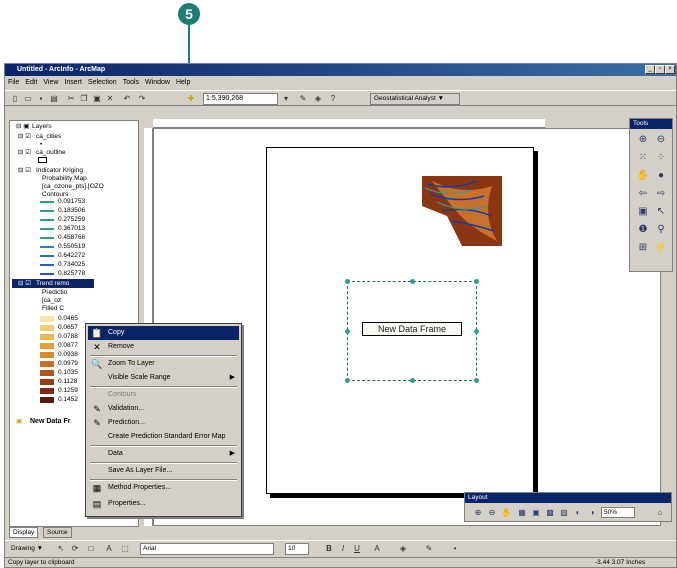  Describe the element at coordinates (207, 549) in the screenshot. I see `font-select: Arial` at that location.